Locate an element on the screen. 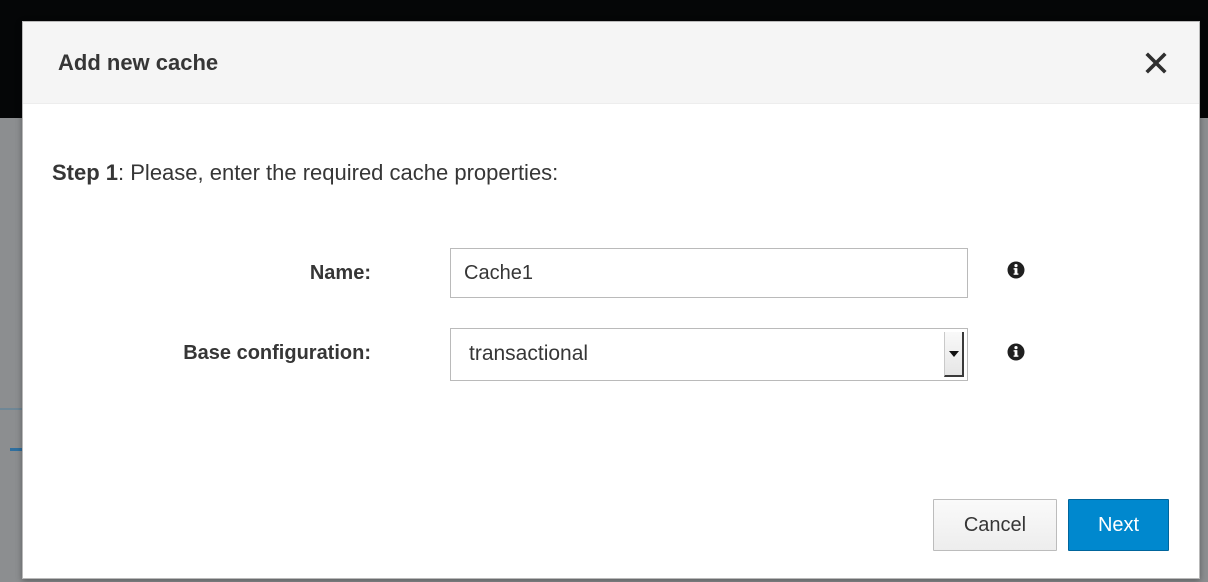 This screenshot has height=582, width=1208. background-divider is located at coordinates (11, 409).